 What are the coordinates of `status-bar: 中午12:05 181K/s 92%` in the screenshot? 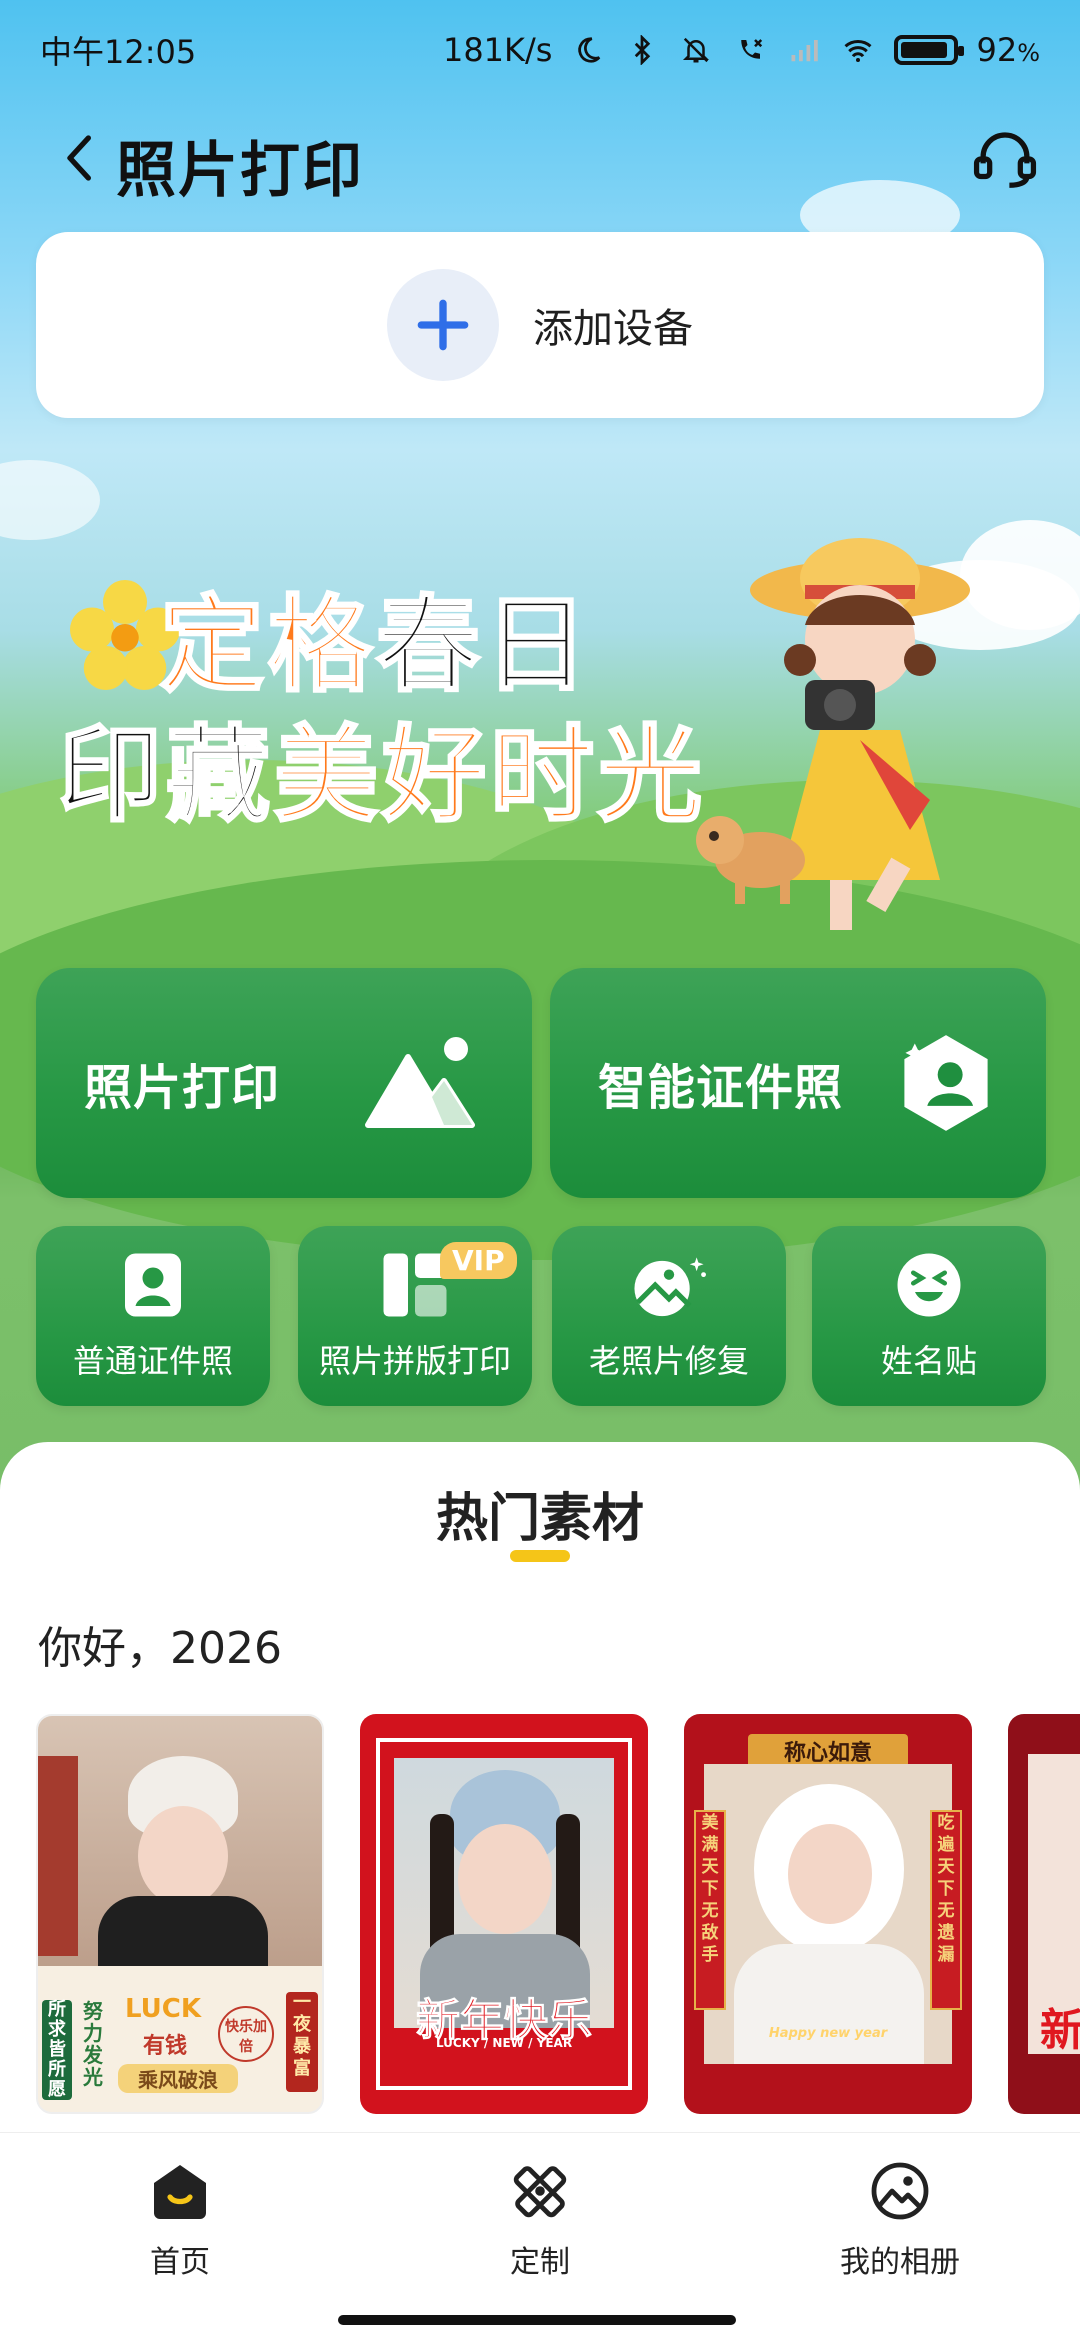 It's located at (540, 50).